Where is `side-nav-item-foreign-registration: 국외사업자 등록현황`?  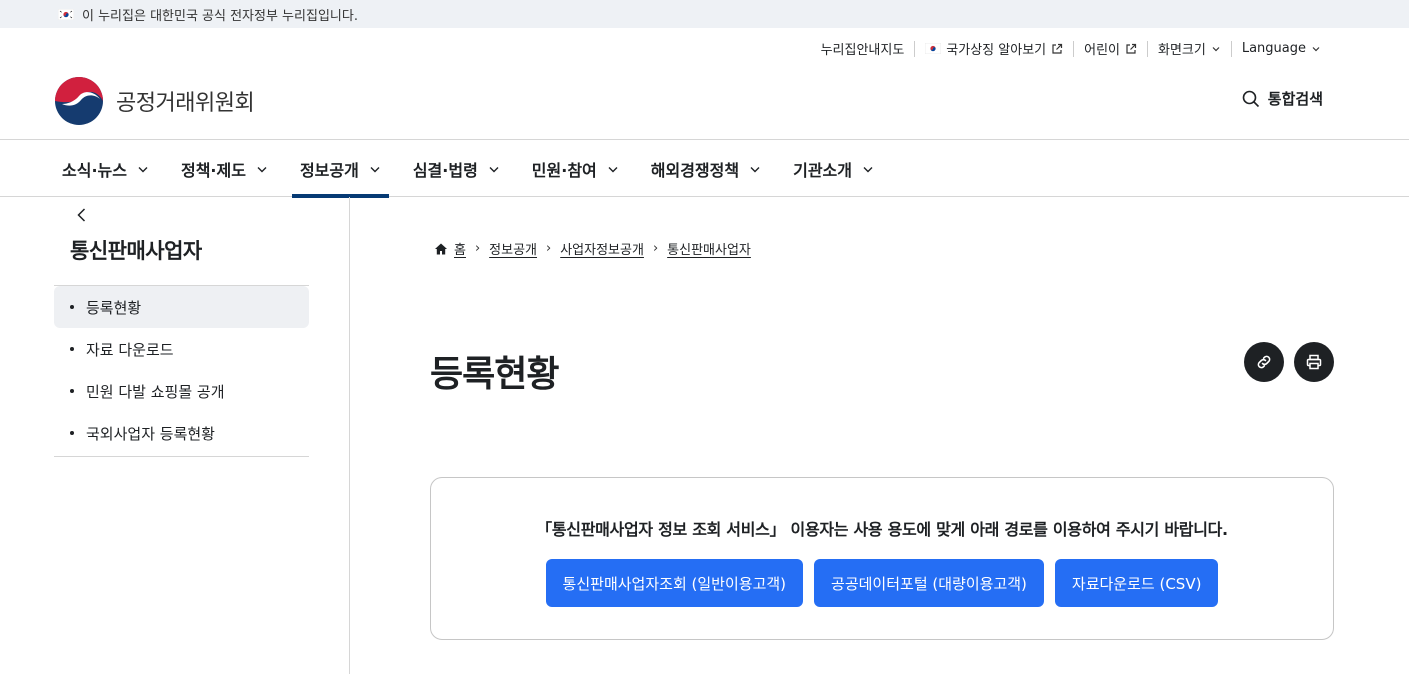 side-nav-item-foreign-registration: 국외사업자 등록현황 is located at coordinates (181, 433).